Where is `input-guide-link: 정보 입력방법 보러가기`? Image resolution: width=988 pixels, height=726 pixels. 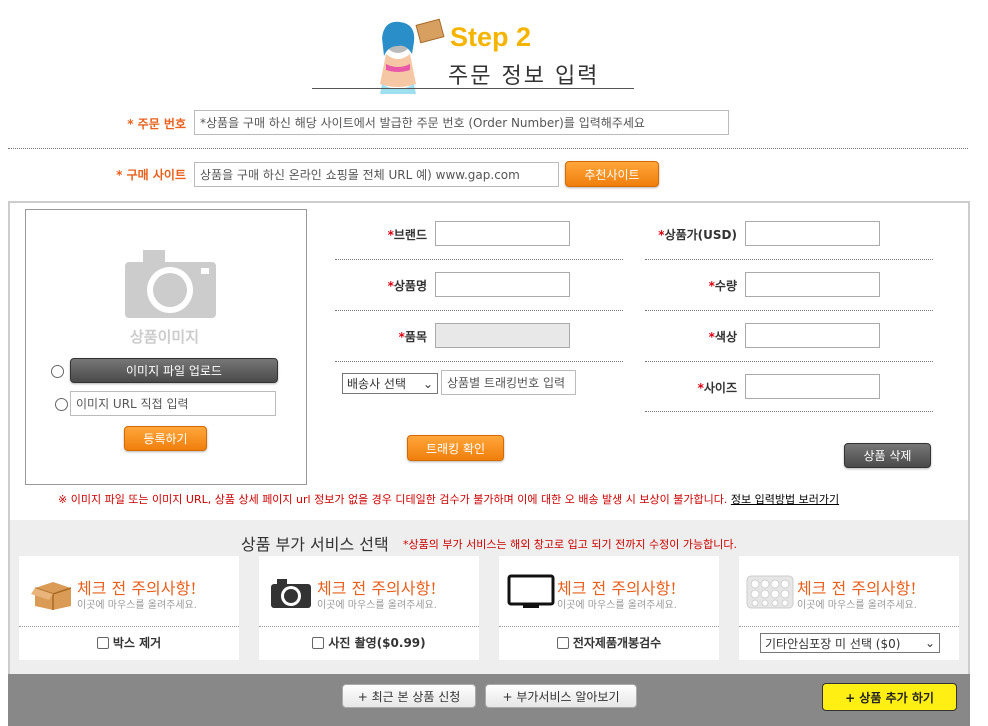 input-guide-link: 정보 입력방법 보러가기 is located at coordinates (785, 499).